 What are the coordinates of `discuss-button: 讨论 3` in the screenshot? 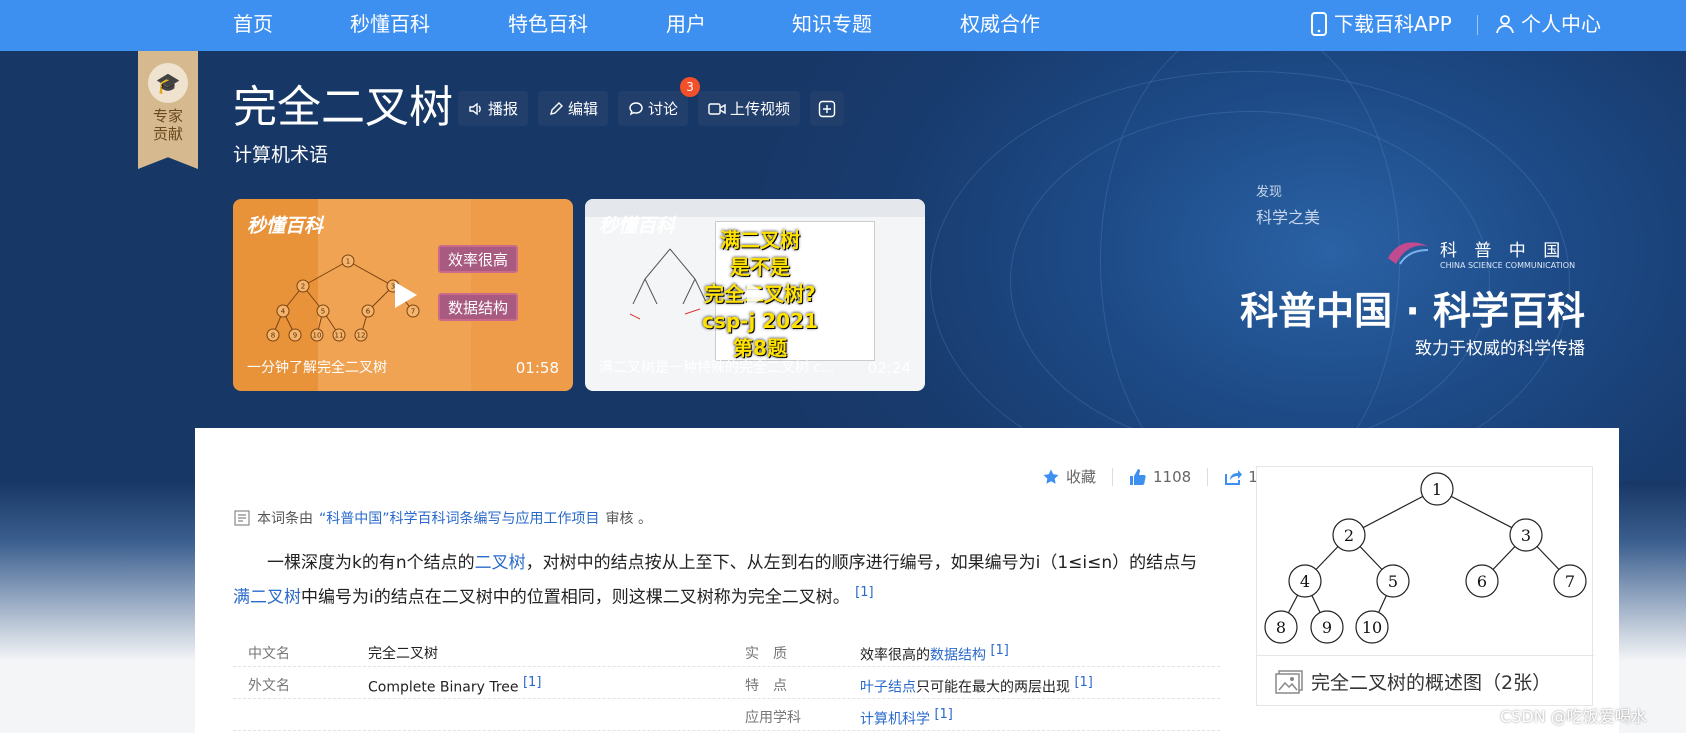 It's located at (659, 101).